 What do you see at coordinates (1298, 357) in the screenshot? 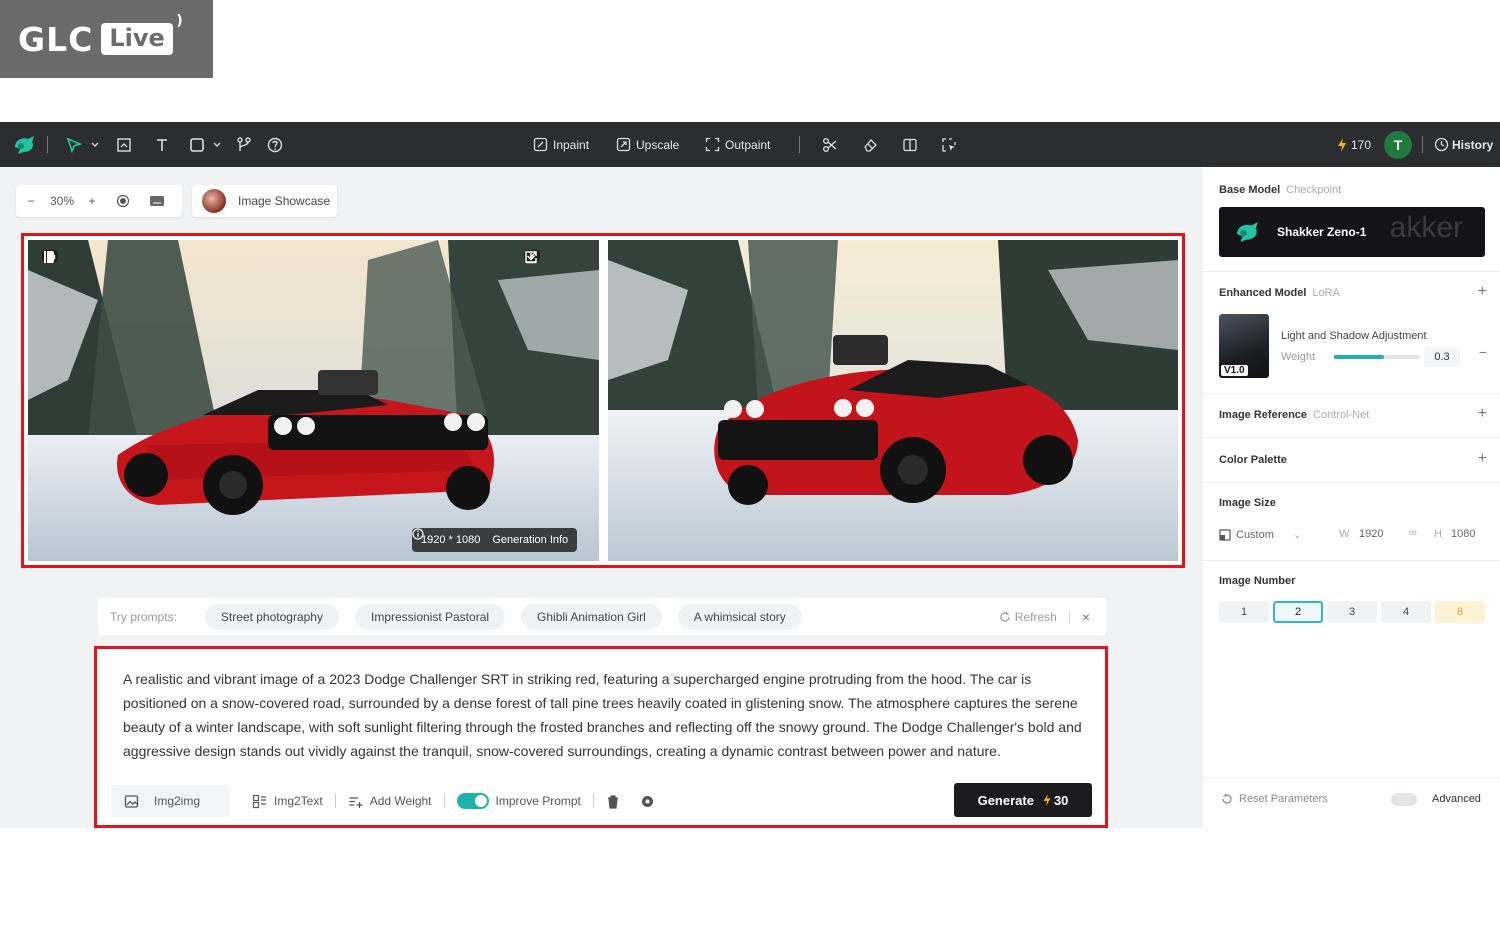
I see `weight-label: Weight` at bounding box center [1298, 357].